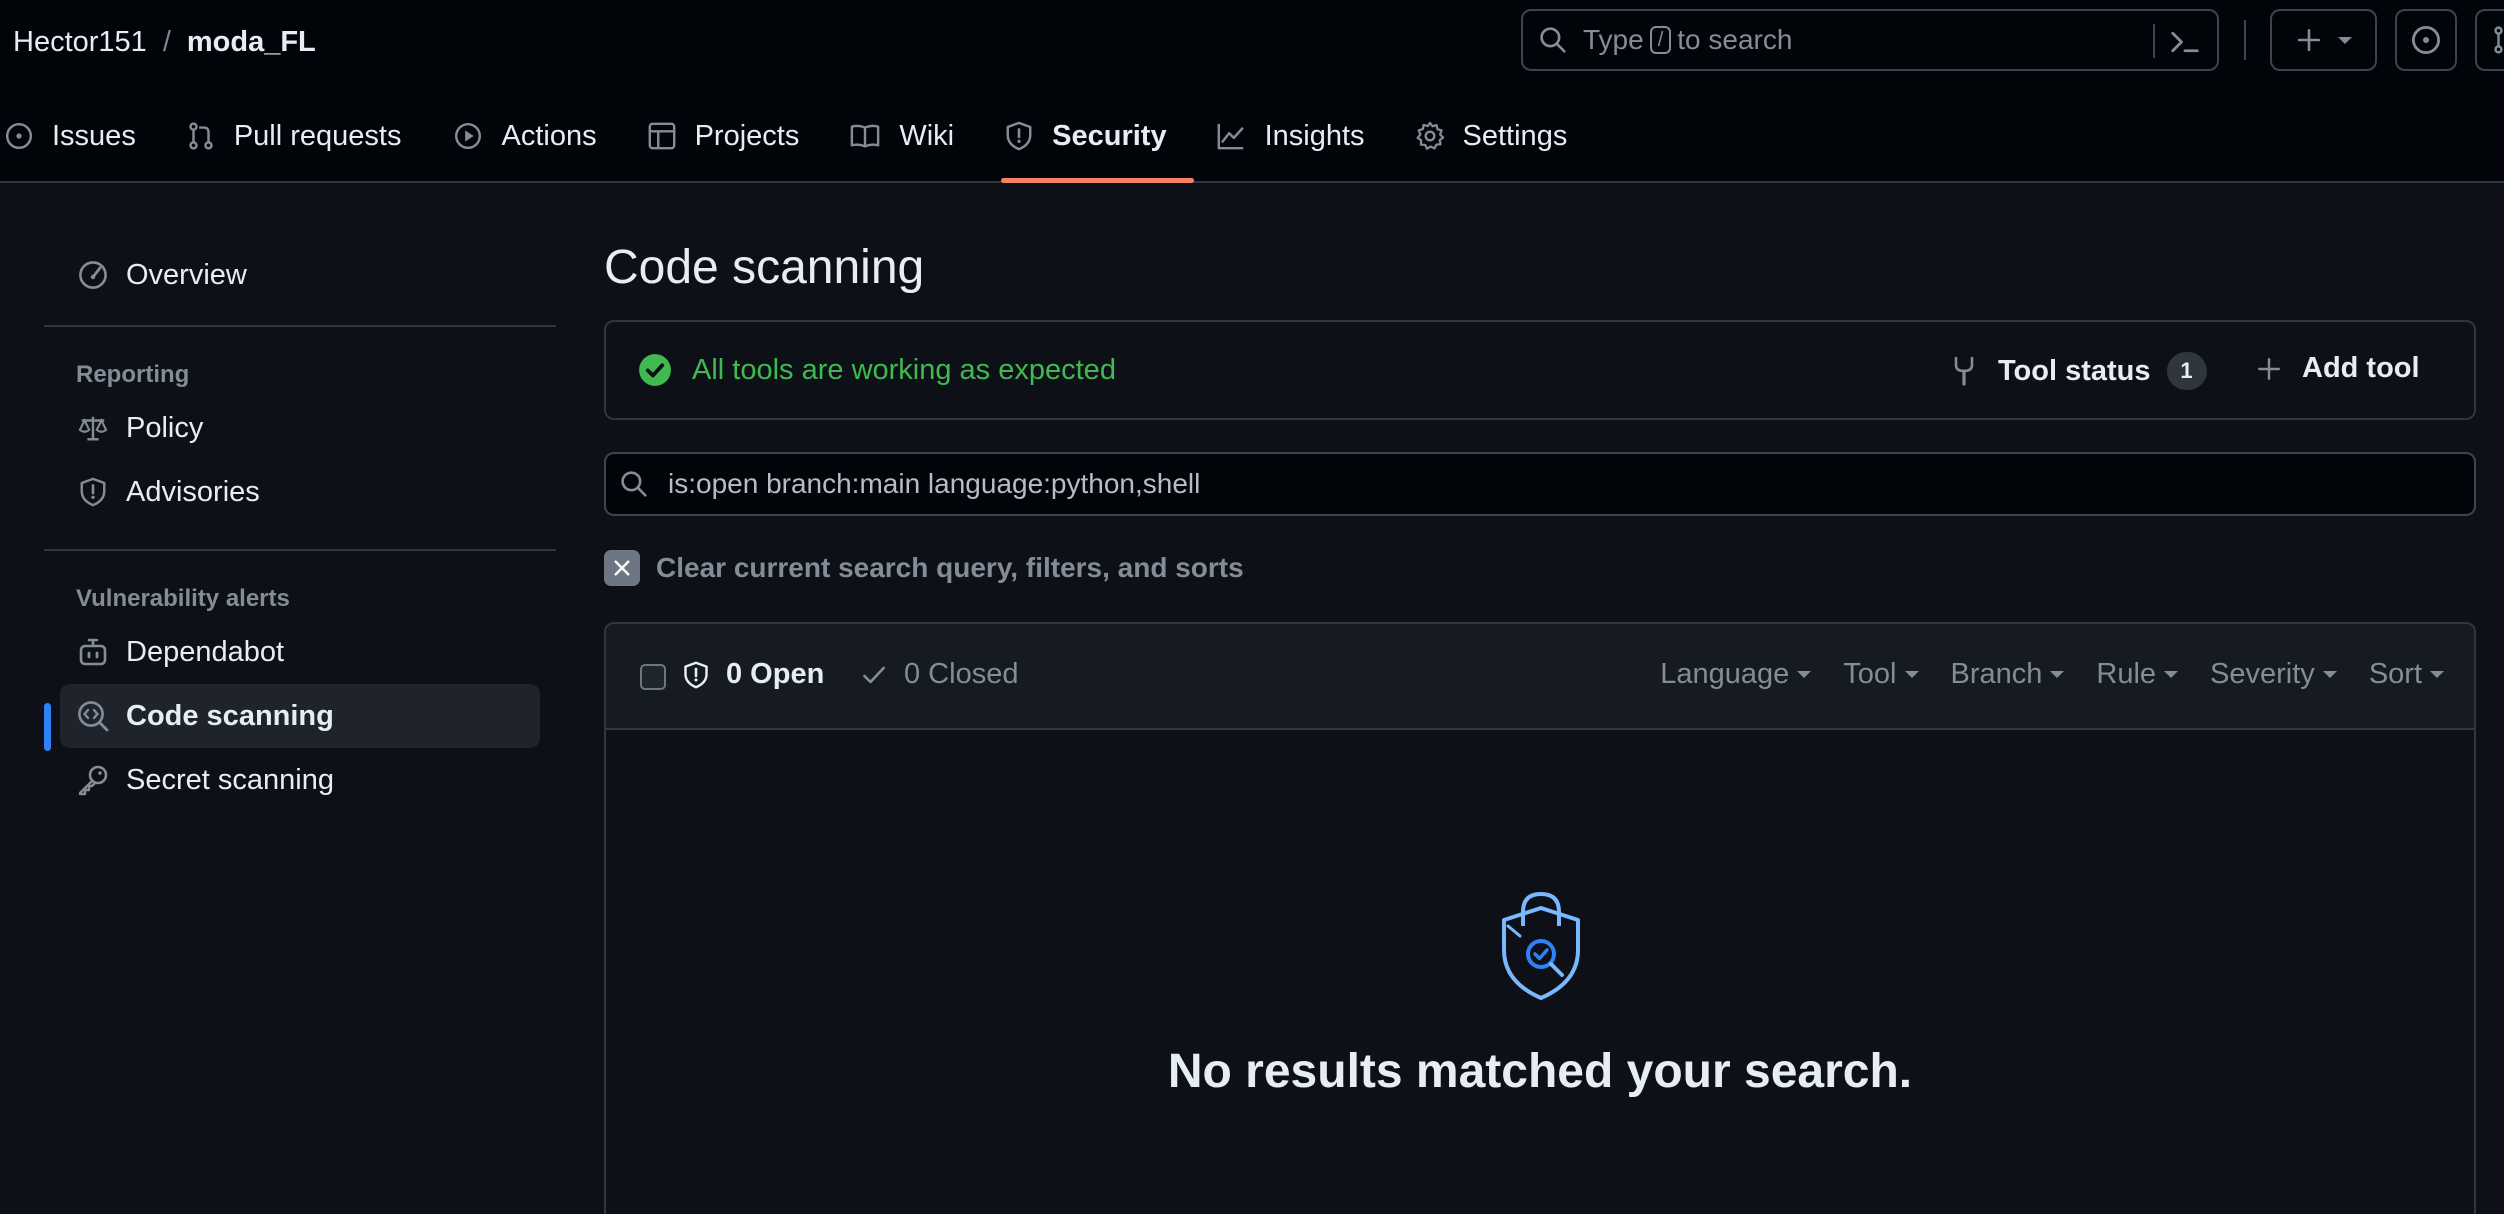 Image resolution: width=2504 pixels, height=1214 pixels. I want to click on tool-status-button: Tool status 1, so click(2078, 371).